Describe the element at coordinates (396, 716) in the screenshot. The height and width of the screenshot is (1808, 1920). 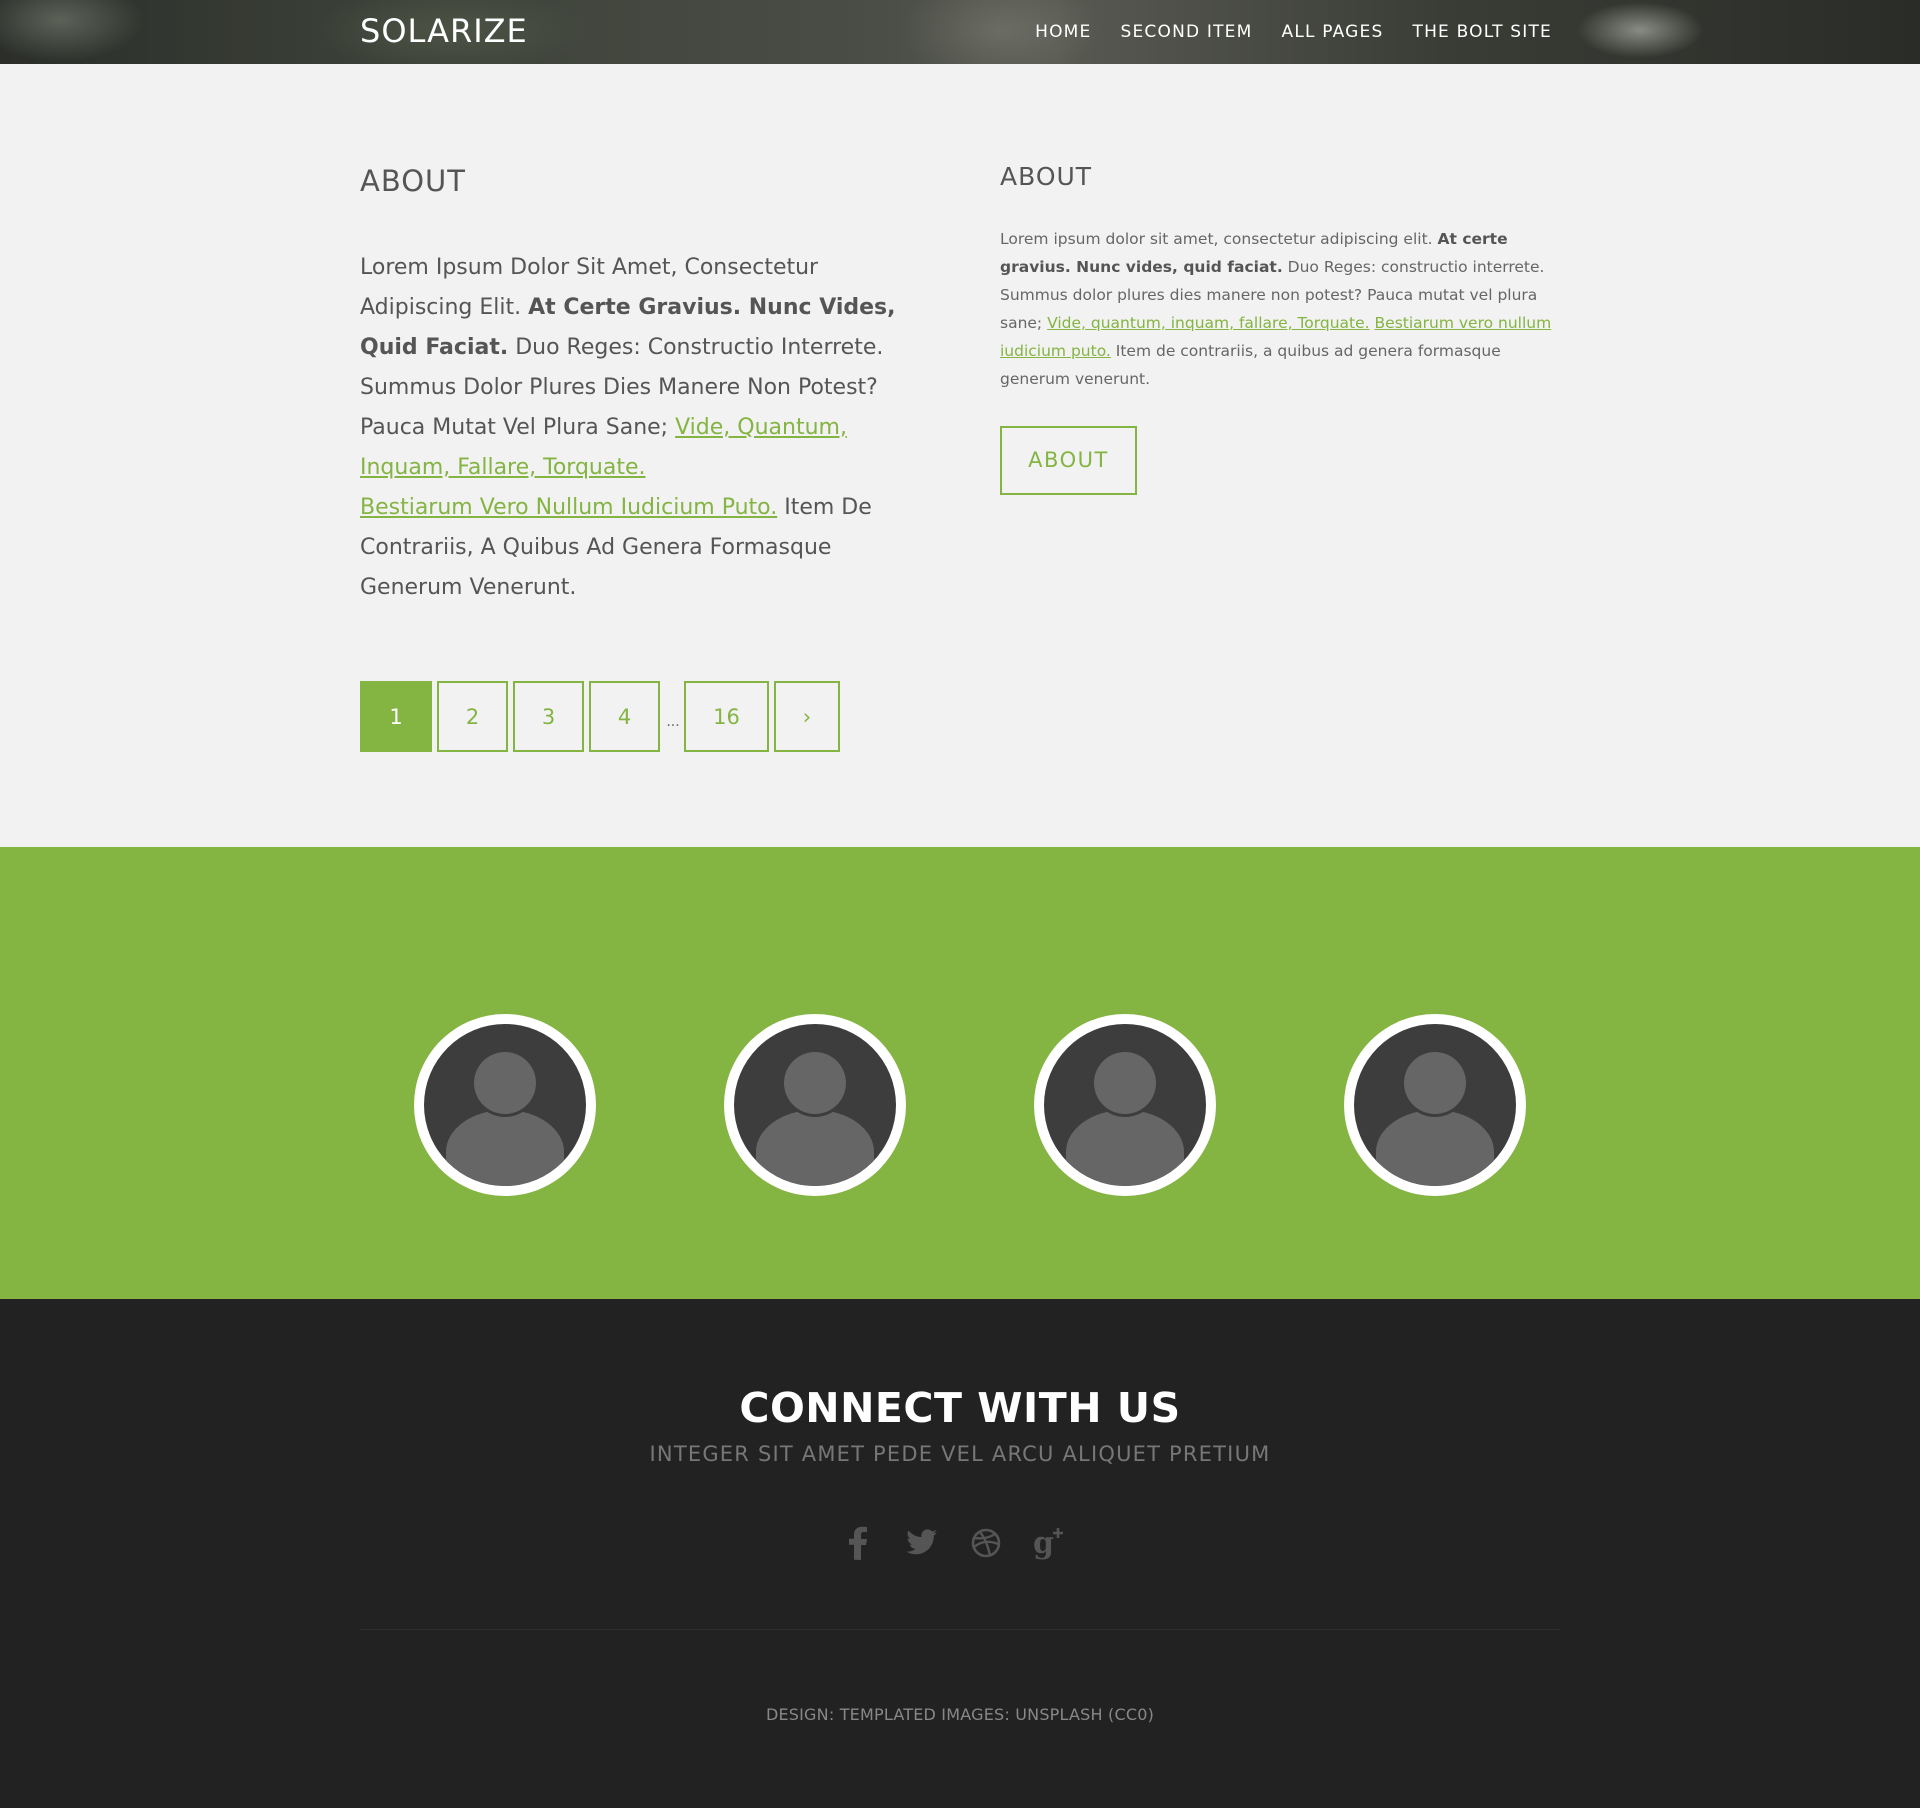
I see `page-1-button: 1` at that location.